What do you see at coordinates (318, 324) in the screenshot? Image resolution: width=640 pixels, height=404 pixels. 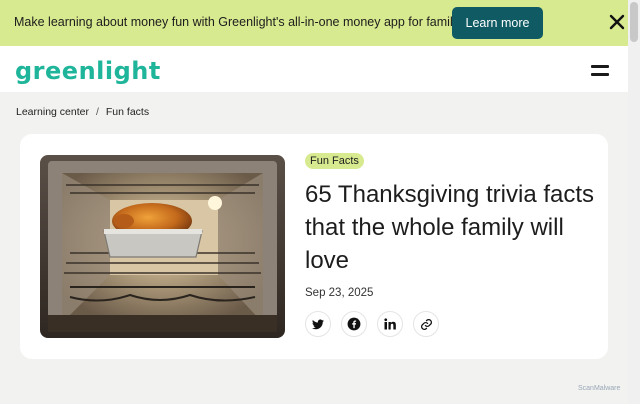 I see `twitter-icon` at bounding box center [318, 324].